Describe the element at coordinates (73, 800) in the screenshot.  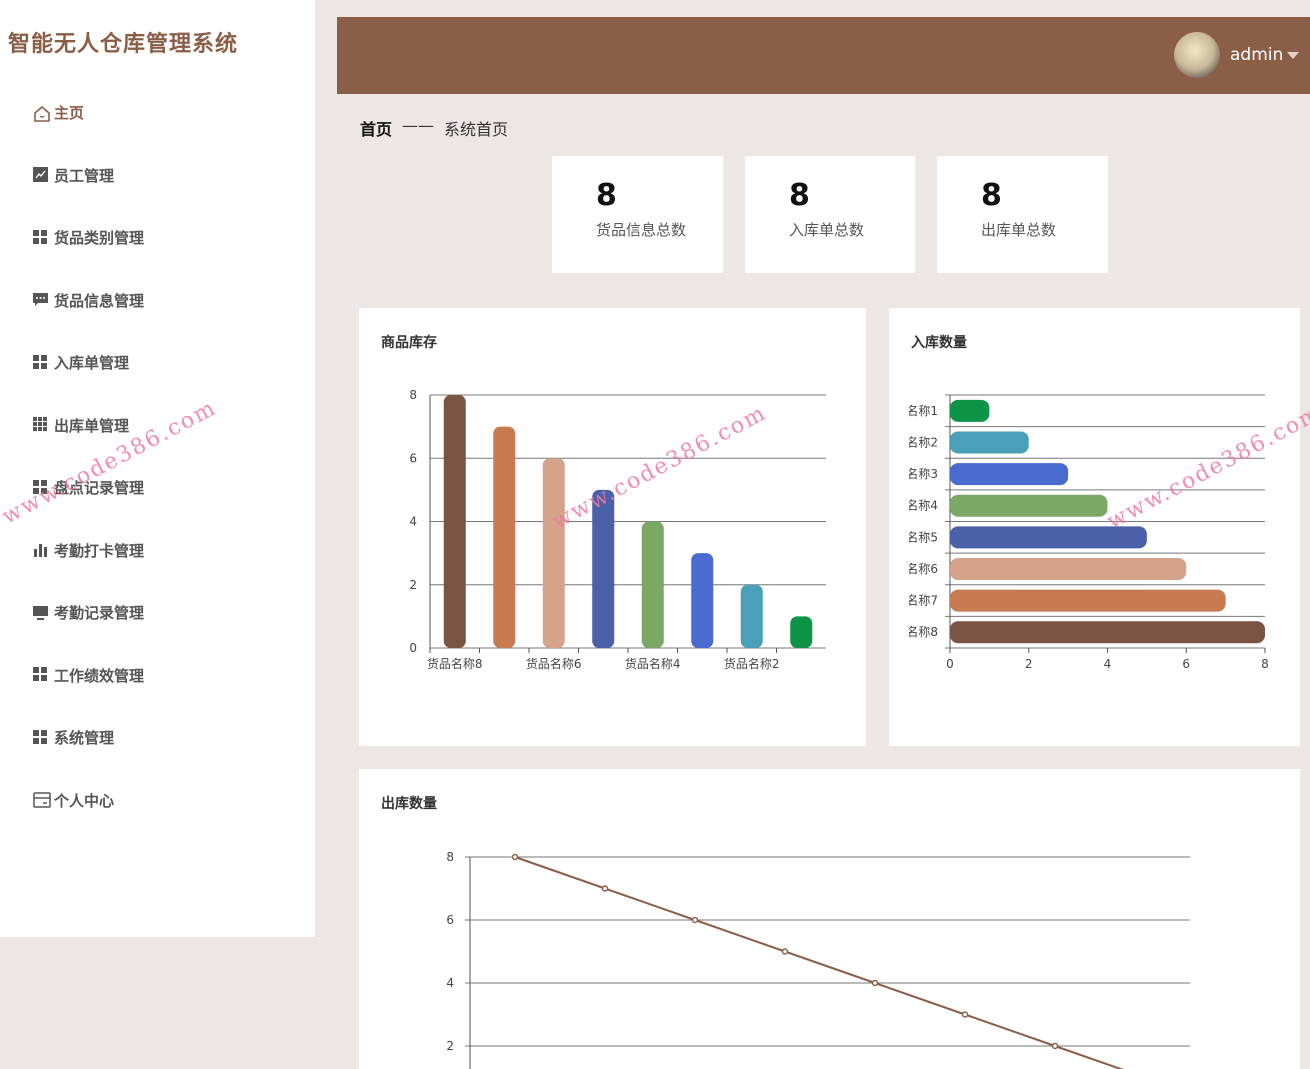
I see `sidebar-item: 个人中心` at that location.